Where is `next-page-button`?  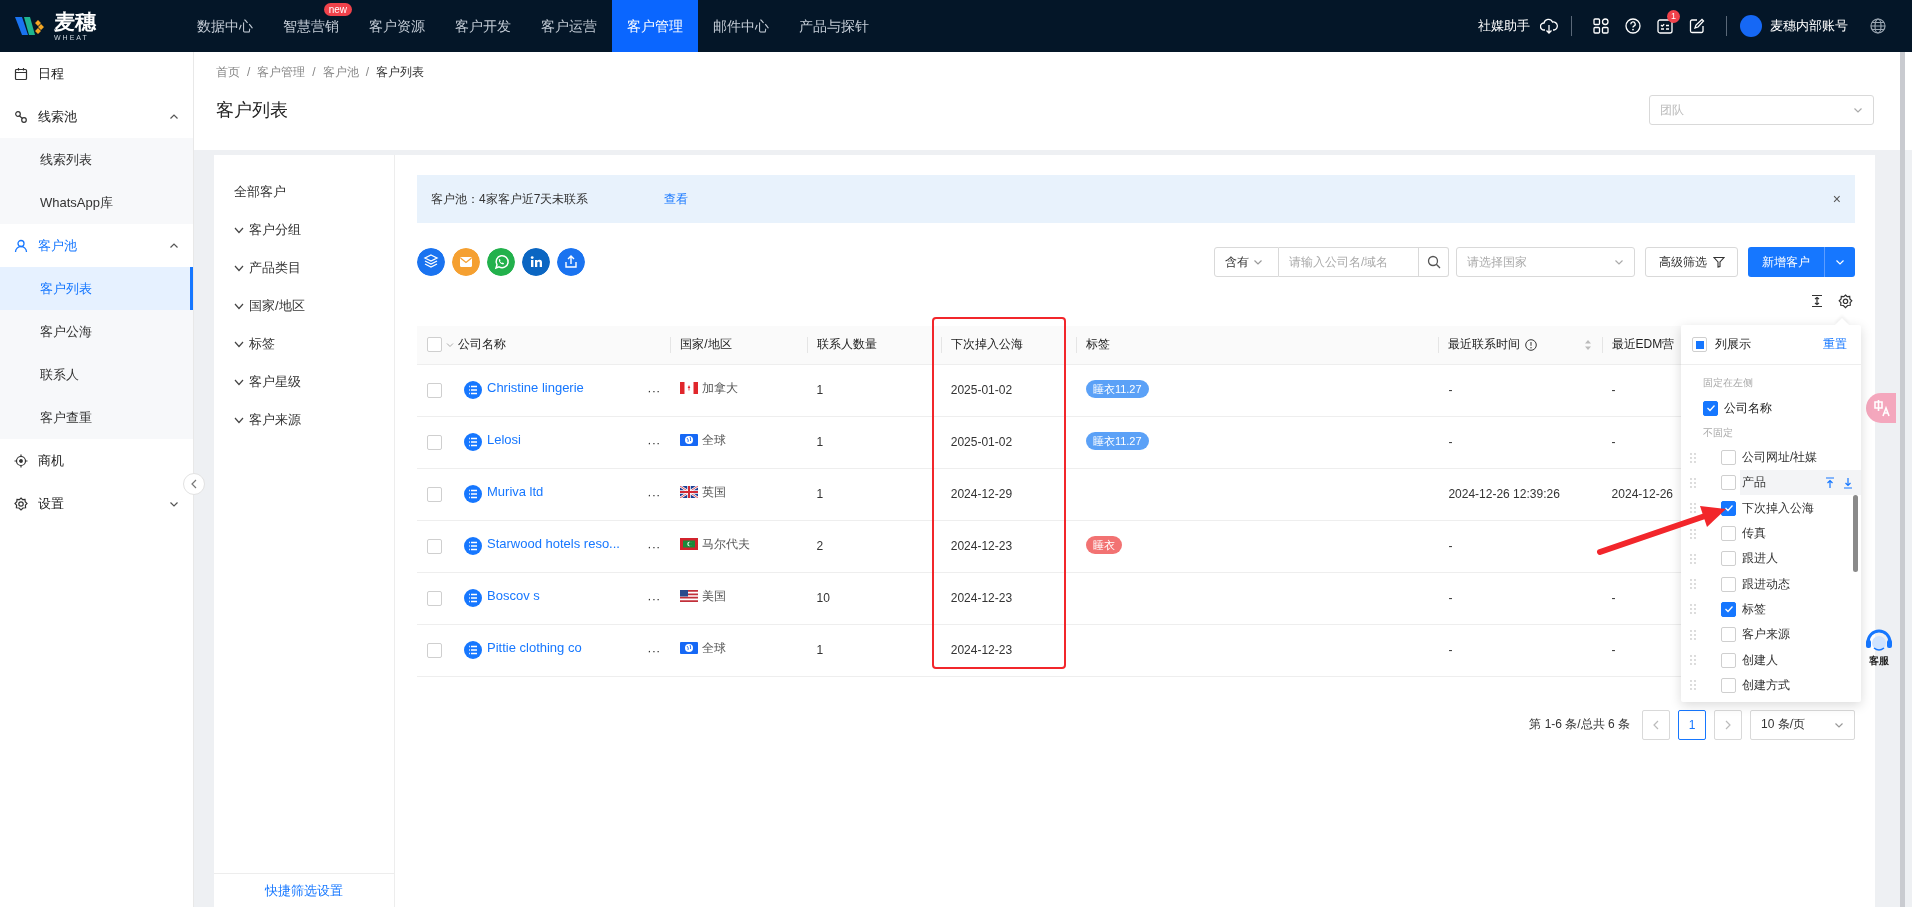
next-page-button is located at coordinates (1728, 724).